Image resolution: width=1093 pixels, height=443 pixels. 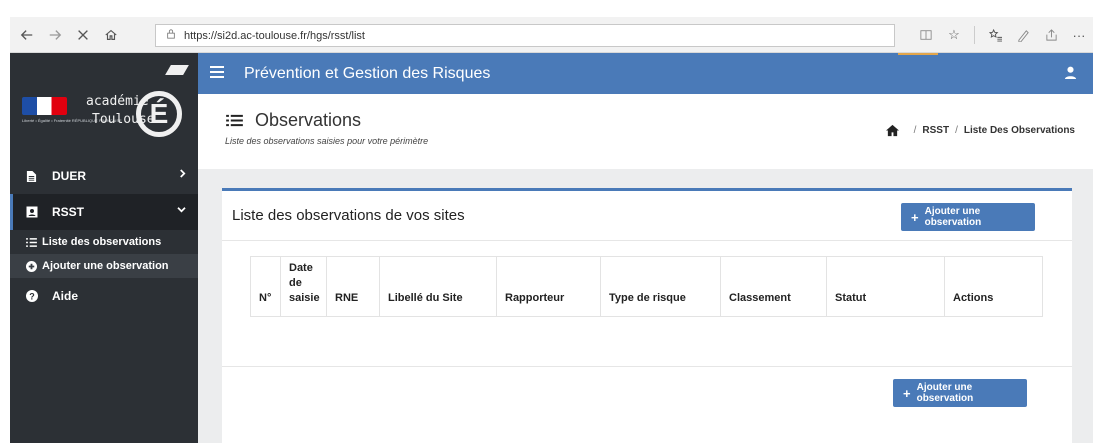 I want to click on col-numero: N°, so click(x=265, y=286).